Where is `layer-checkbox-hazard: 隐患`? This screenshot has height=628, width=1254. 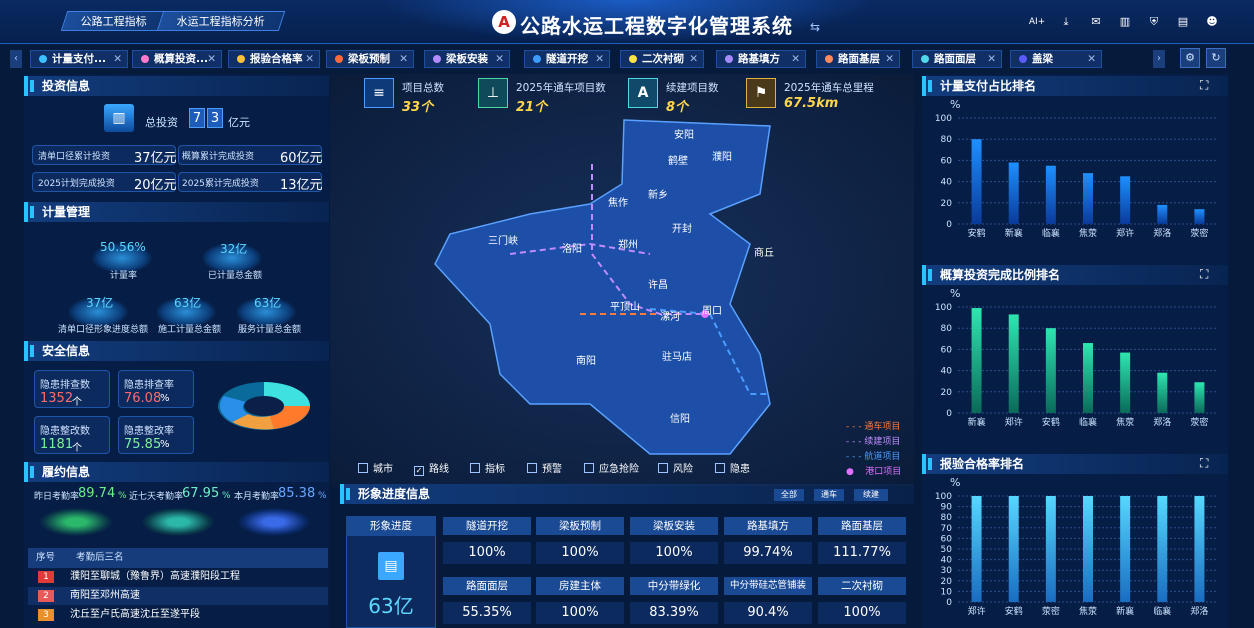 layer-checkbox-hazard: 隐患 is located at coordinates (732, 467).